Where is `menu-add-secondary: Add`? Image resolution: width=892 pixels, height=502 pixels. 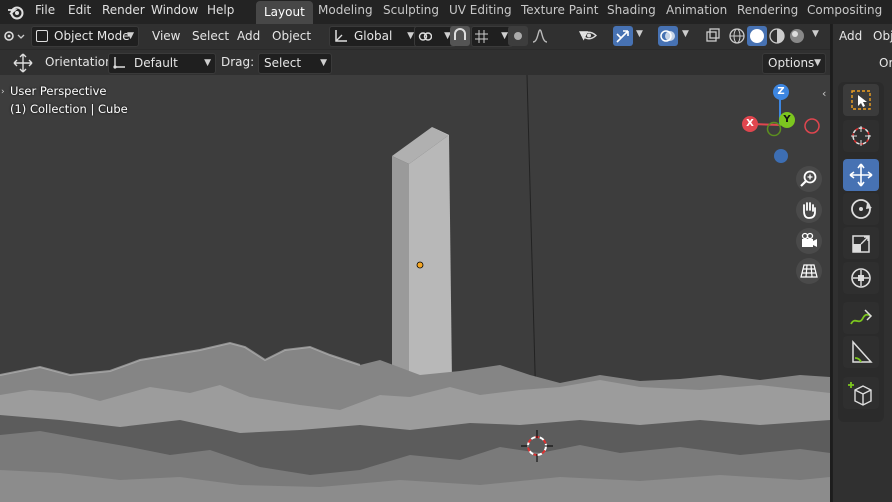
menu-add-secondary: Add is located at coordinates (850, 36).